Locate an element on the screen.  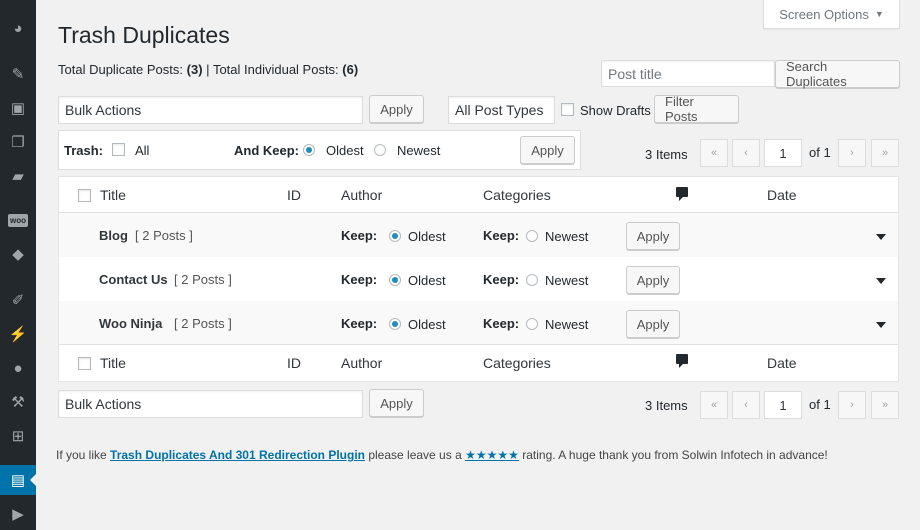
last-page-button: » is located at coordinates (885, 153).